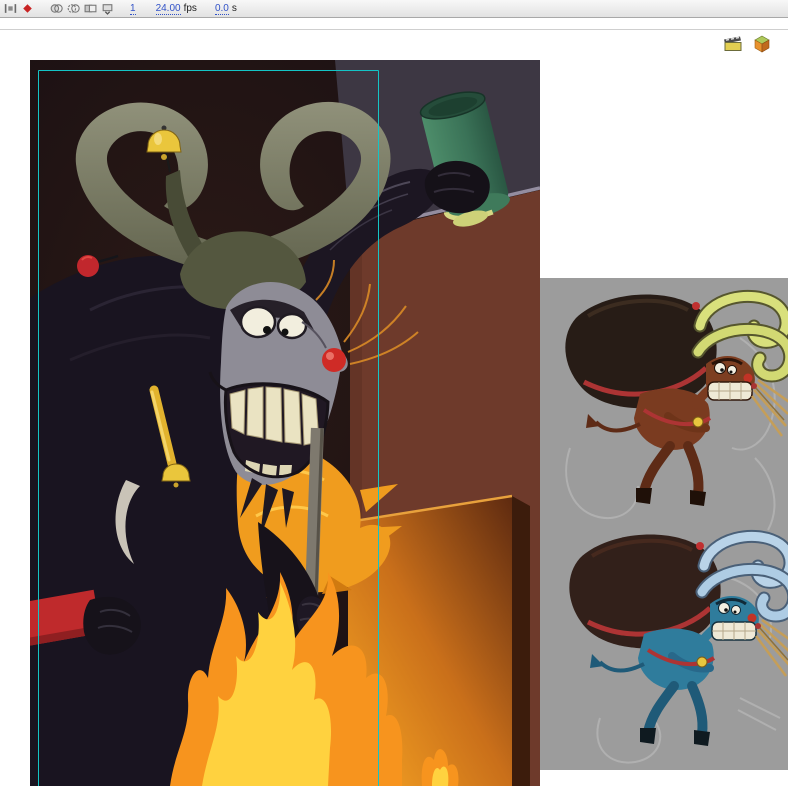 The width and height of the screenshot is (788, 786). I want to click on center-frame-button, so click(10, 8).